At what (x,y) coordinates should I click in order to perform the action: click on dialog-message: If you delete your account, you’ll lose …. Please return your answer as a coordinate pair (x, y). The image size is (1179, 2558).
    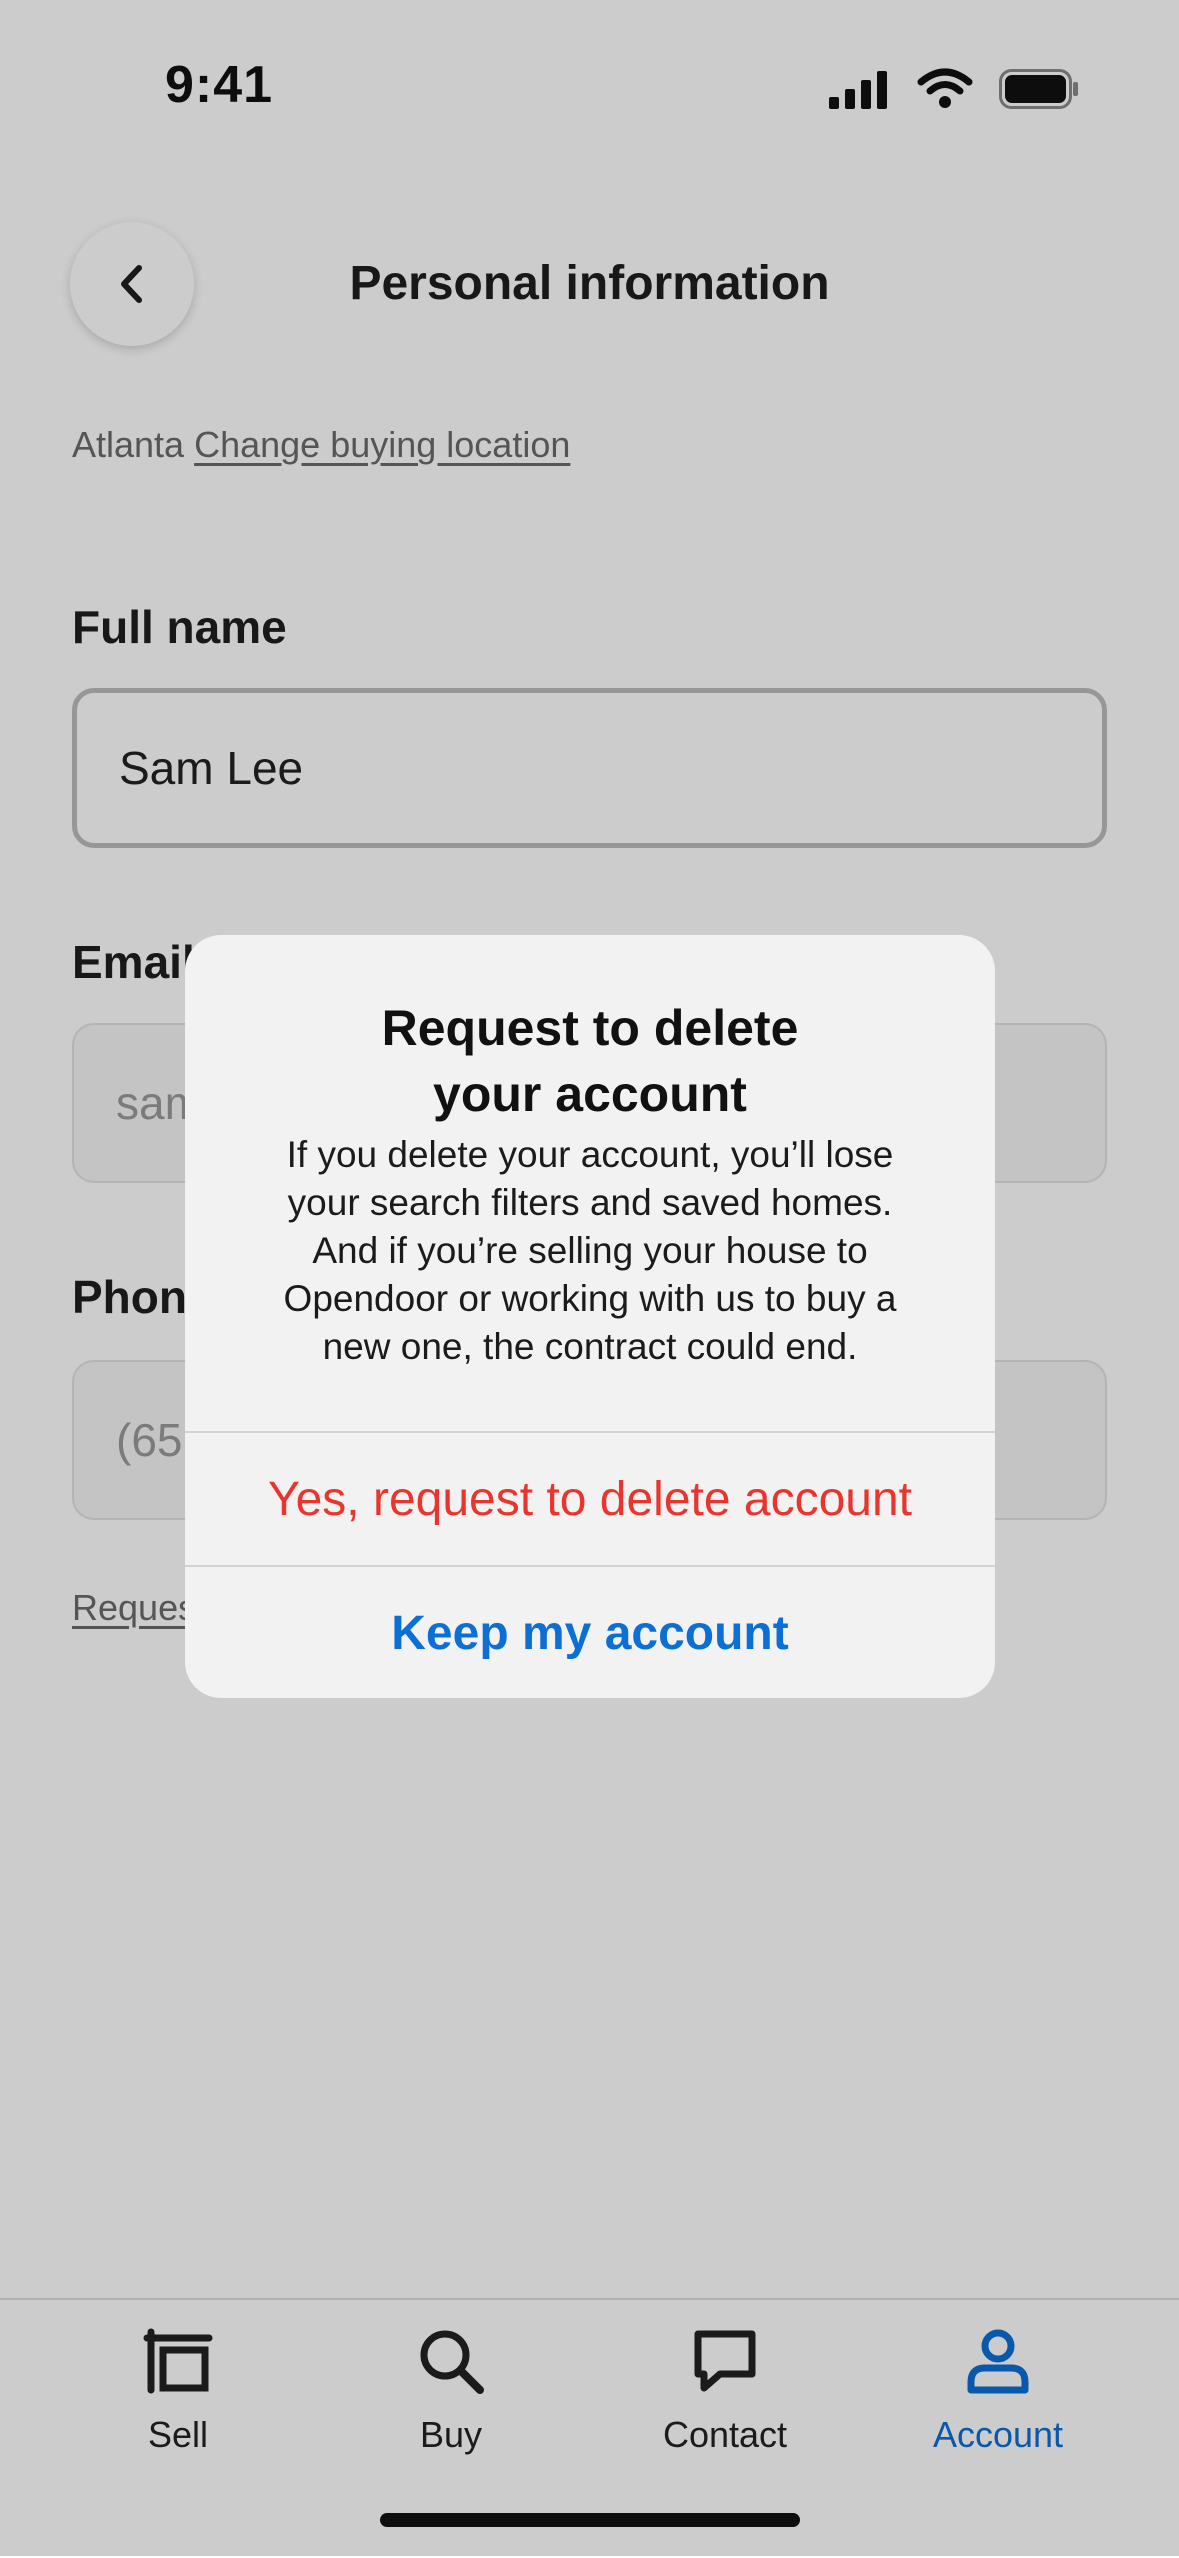
    Looking at the image, I should click on (590, 1251).